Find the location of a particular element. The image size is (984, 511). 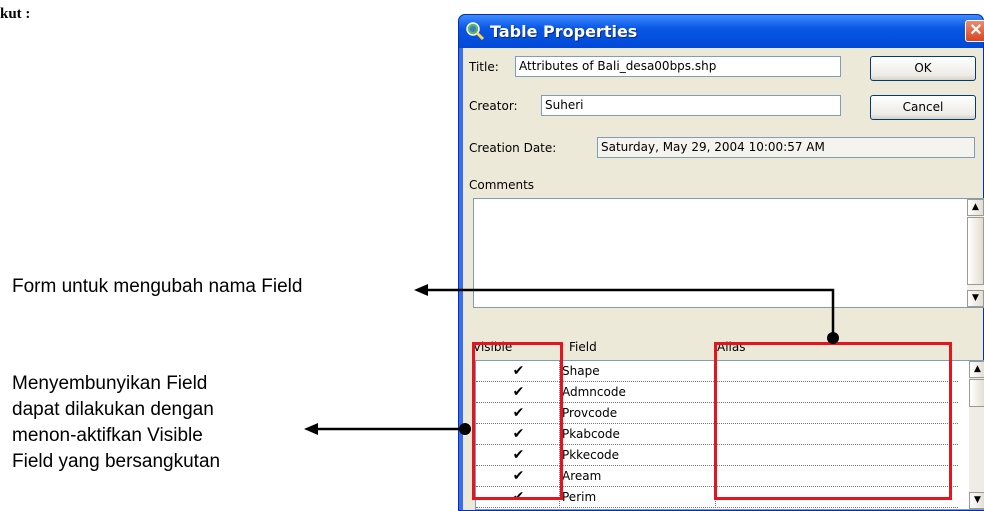

rename-arrow-line is located at coordinates (630, 313).